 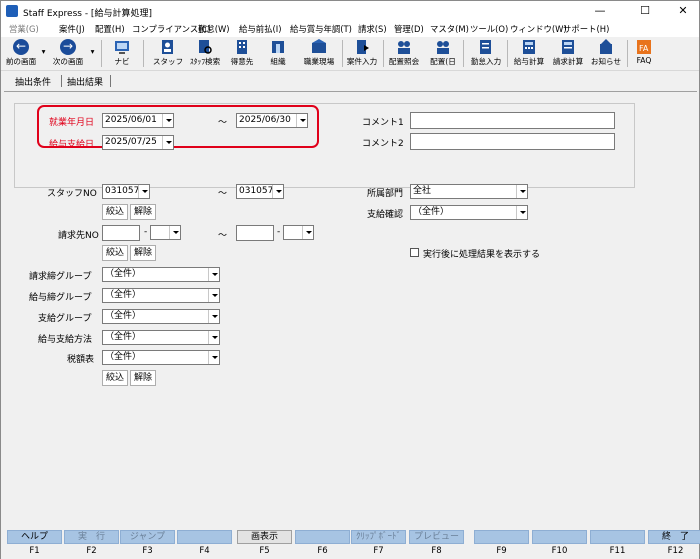 I want to click on maximize-button: ☐, so click(x=645, y=11).